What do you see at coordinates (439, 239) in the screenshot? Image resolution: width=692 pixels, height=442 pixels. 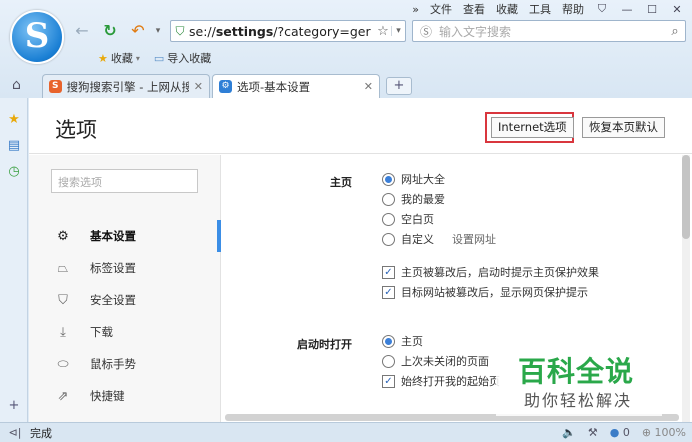 I see `homepage-option-custom: 自定义 设置网址` at bounding box center [439, 239].